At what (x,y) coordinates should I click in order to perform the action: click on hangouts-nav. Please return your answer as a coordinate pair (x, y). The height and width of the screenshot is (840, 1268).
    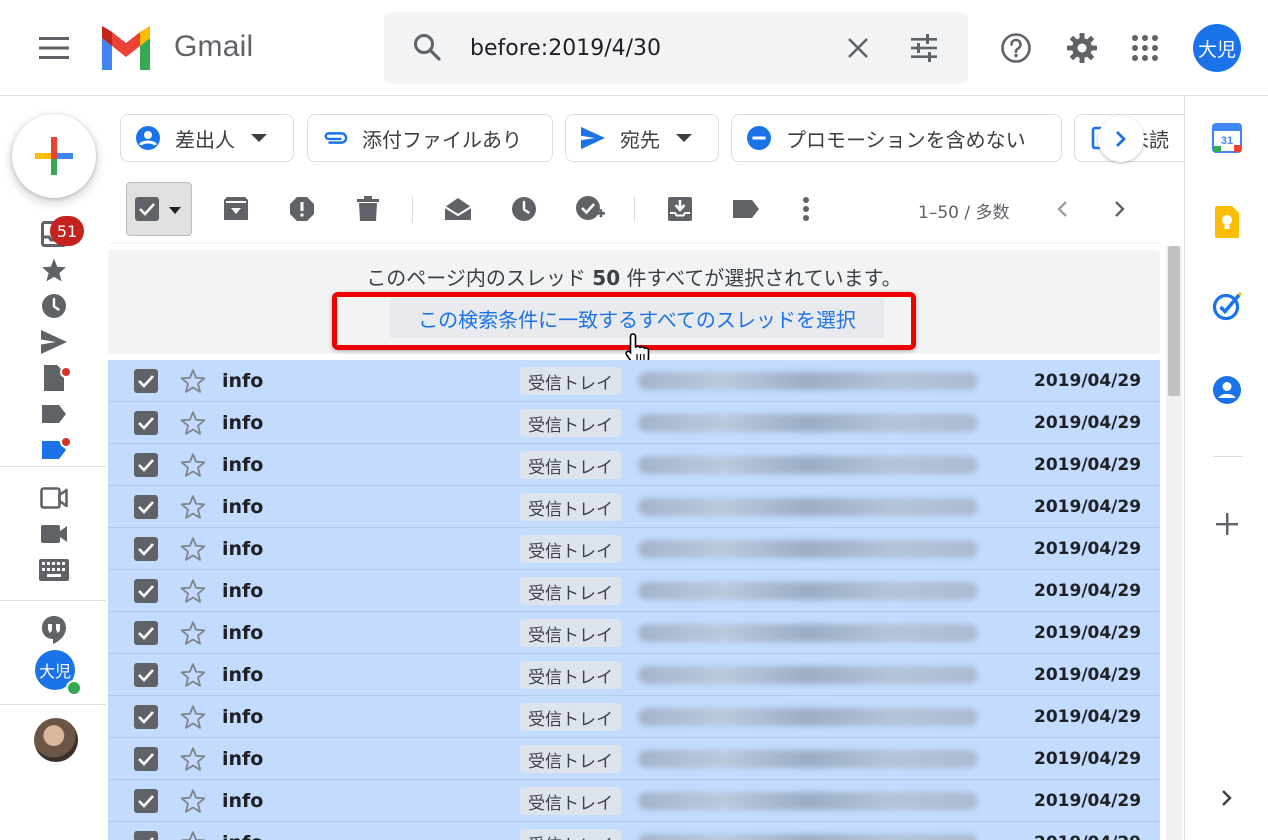
    Looking at the image, I should click on (54, 630).